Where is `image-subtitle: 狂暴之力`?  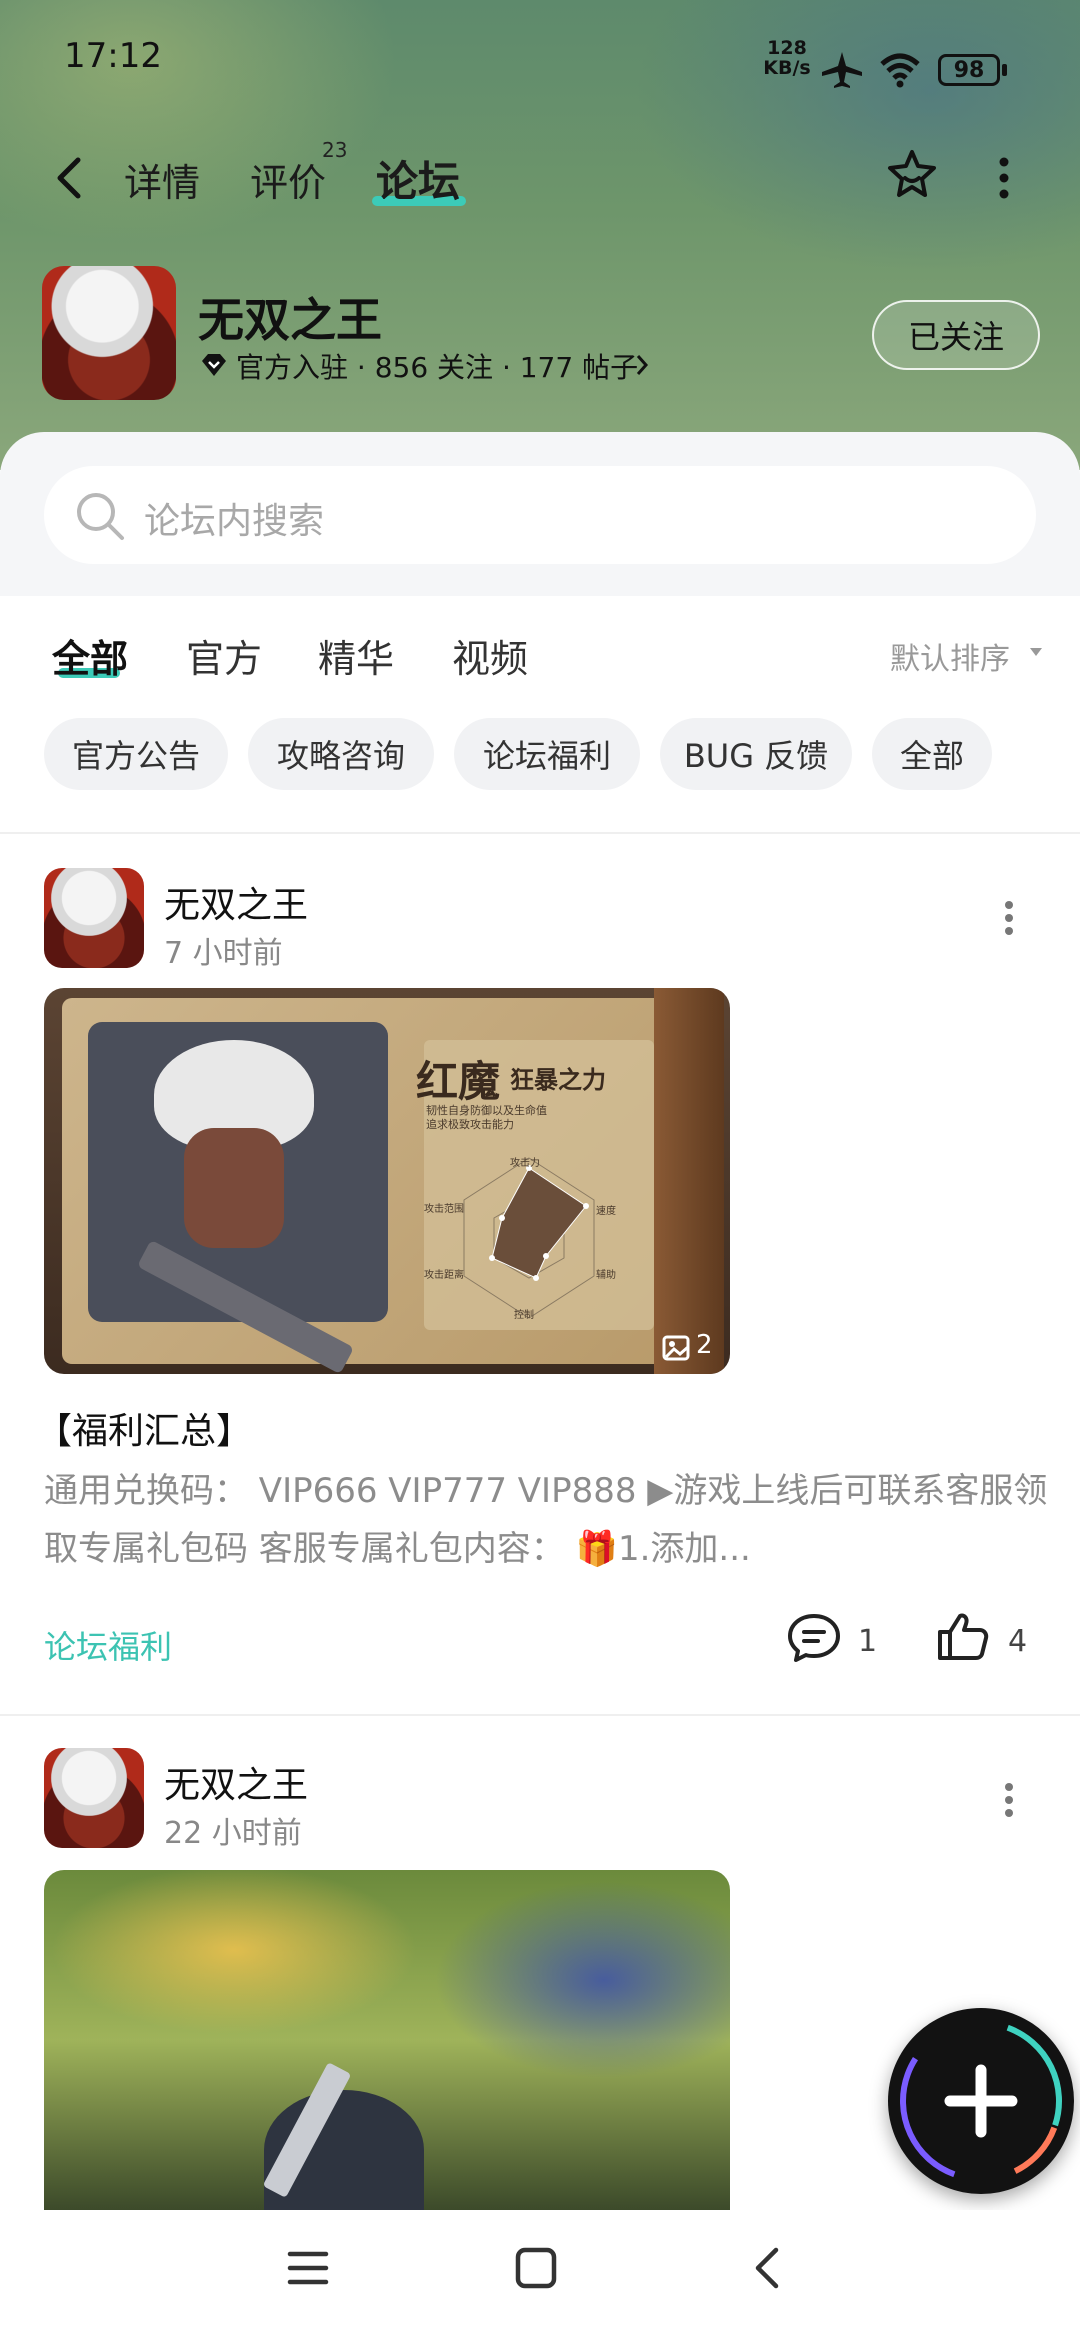 image-subtitle: 狂暴之力 is located at coordinates (558, 1080).